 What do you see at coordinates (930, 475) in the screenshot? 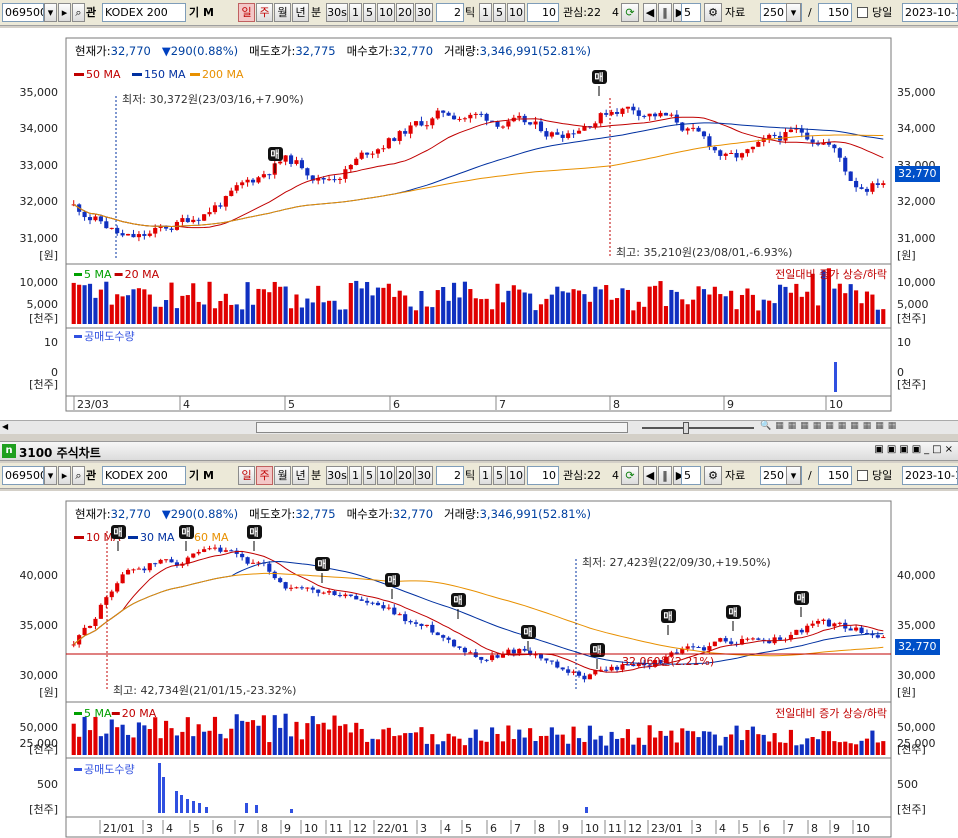
I see `date-input-2: 2023-10-1` at bounding box center [930, 475].